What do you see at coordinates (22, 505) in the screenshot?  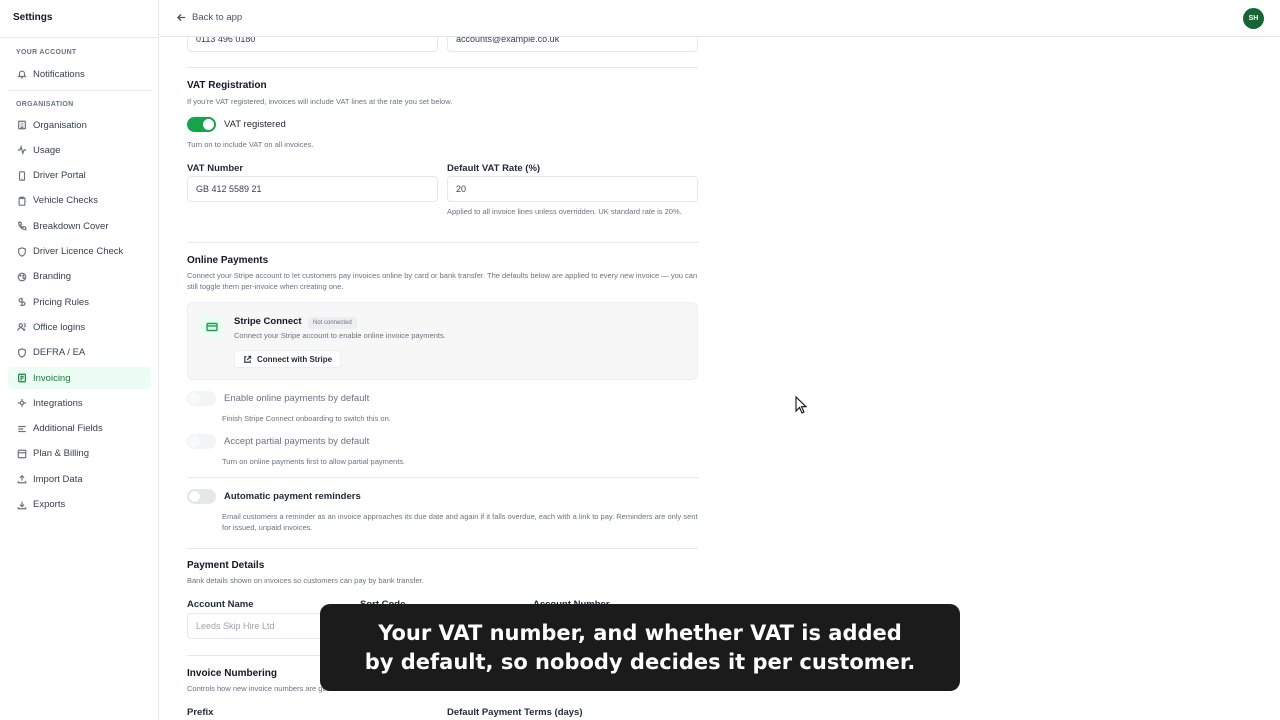 I see `download-icon` at bounding box center [22, 505].